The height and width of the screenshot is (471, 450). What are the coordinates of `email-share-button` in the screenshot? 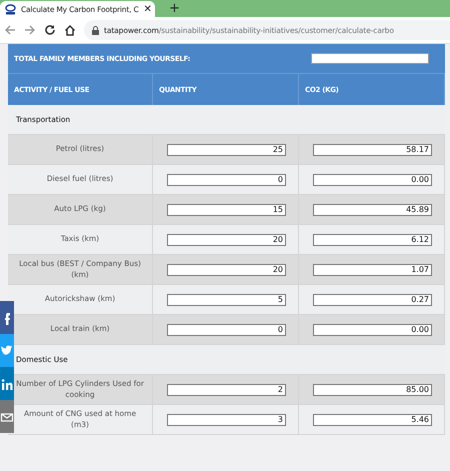 It's located at (7, 416).